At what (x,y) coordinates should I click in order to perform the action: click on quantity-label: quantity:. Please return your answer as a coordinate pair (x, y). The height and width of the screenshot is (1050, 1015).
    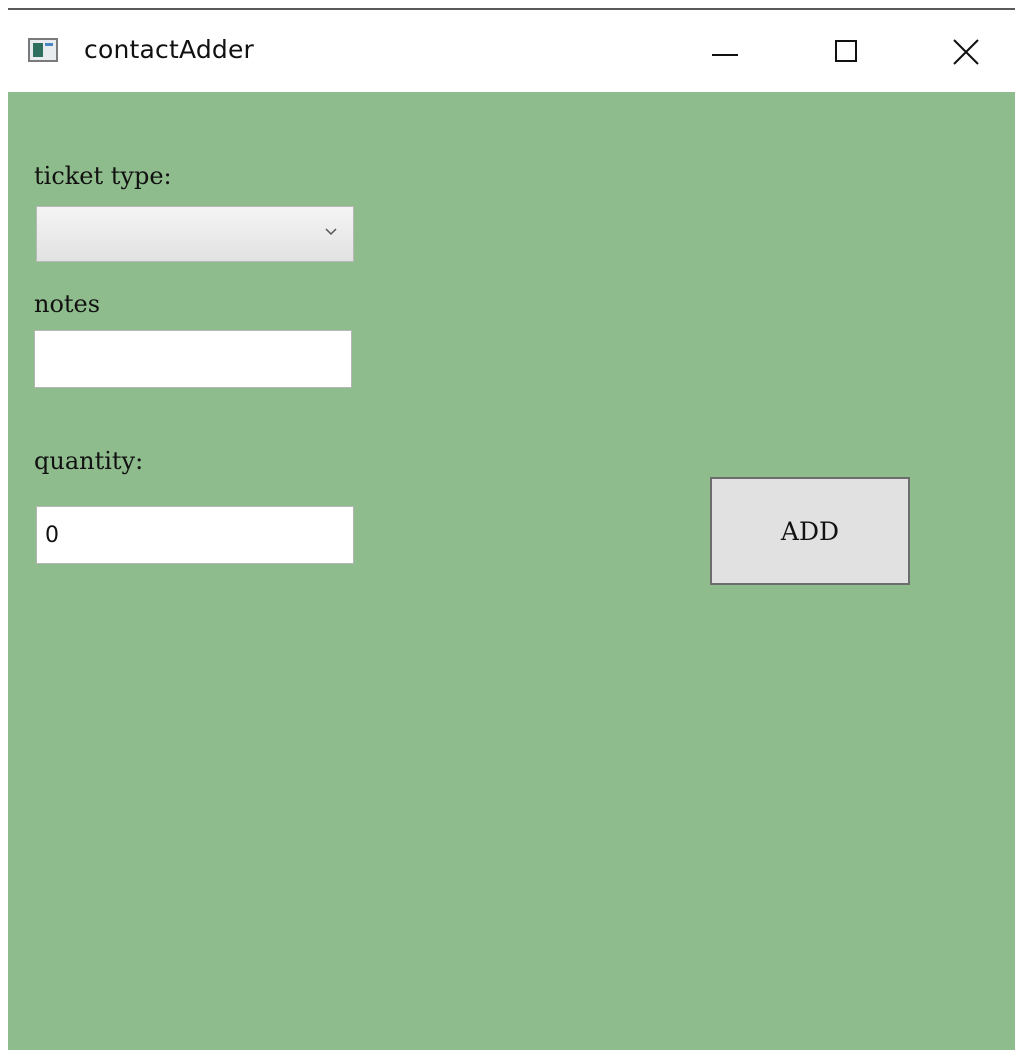
    Looking at the image, I should click on (89, 461).